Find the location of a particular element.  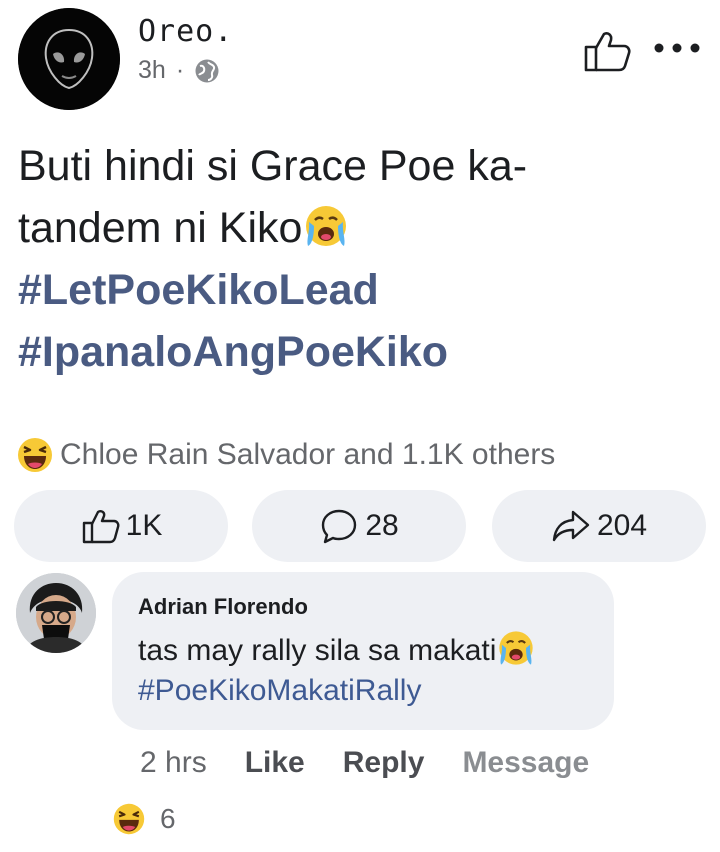

commenter-name: Adrian Florendo is located at coordinates (223, 607).